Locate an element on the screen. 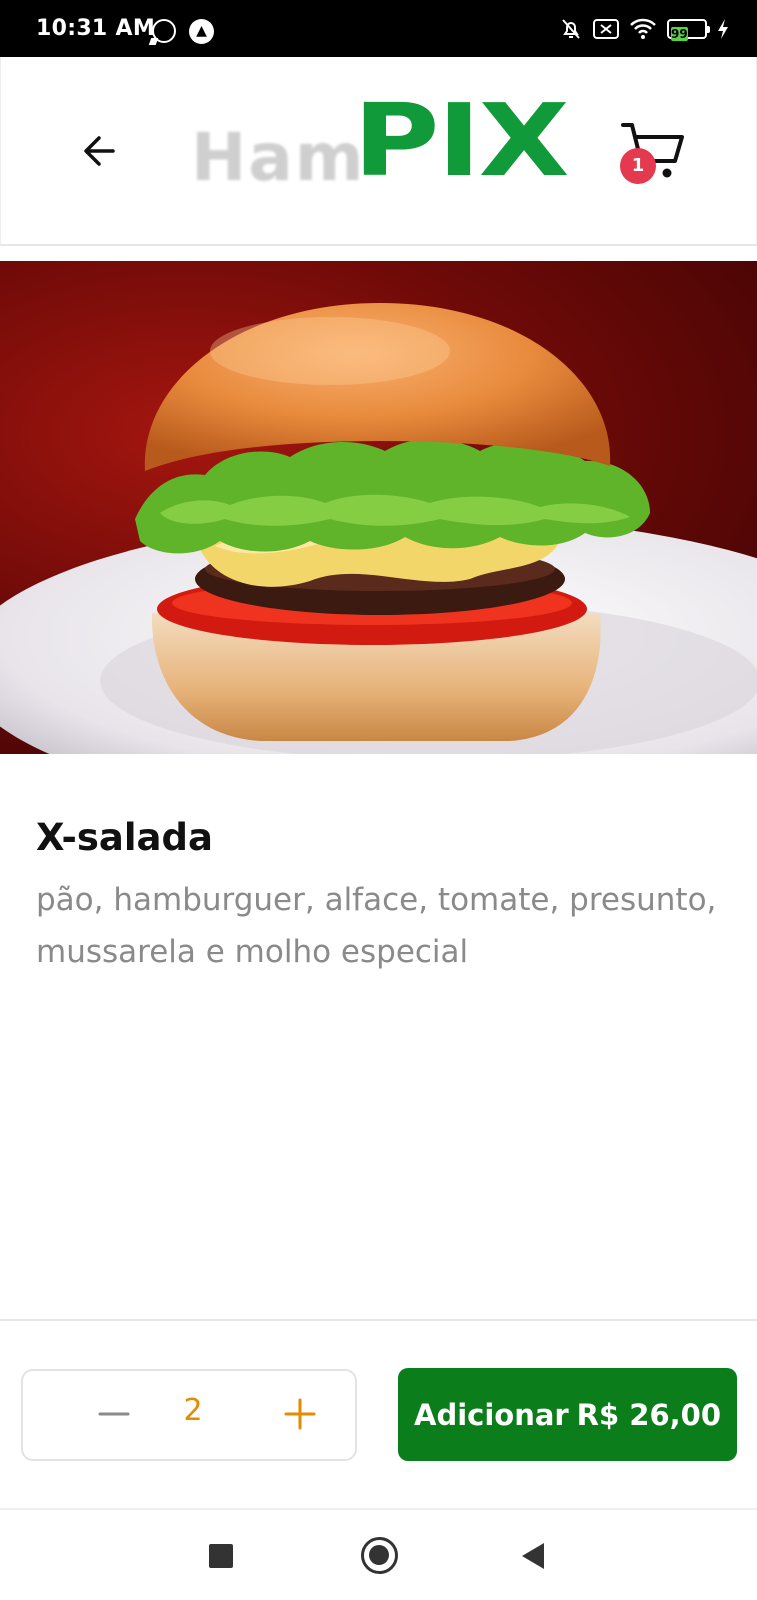  add-button-label: Adicionar is located at coordinates (491, 1414).